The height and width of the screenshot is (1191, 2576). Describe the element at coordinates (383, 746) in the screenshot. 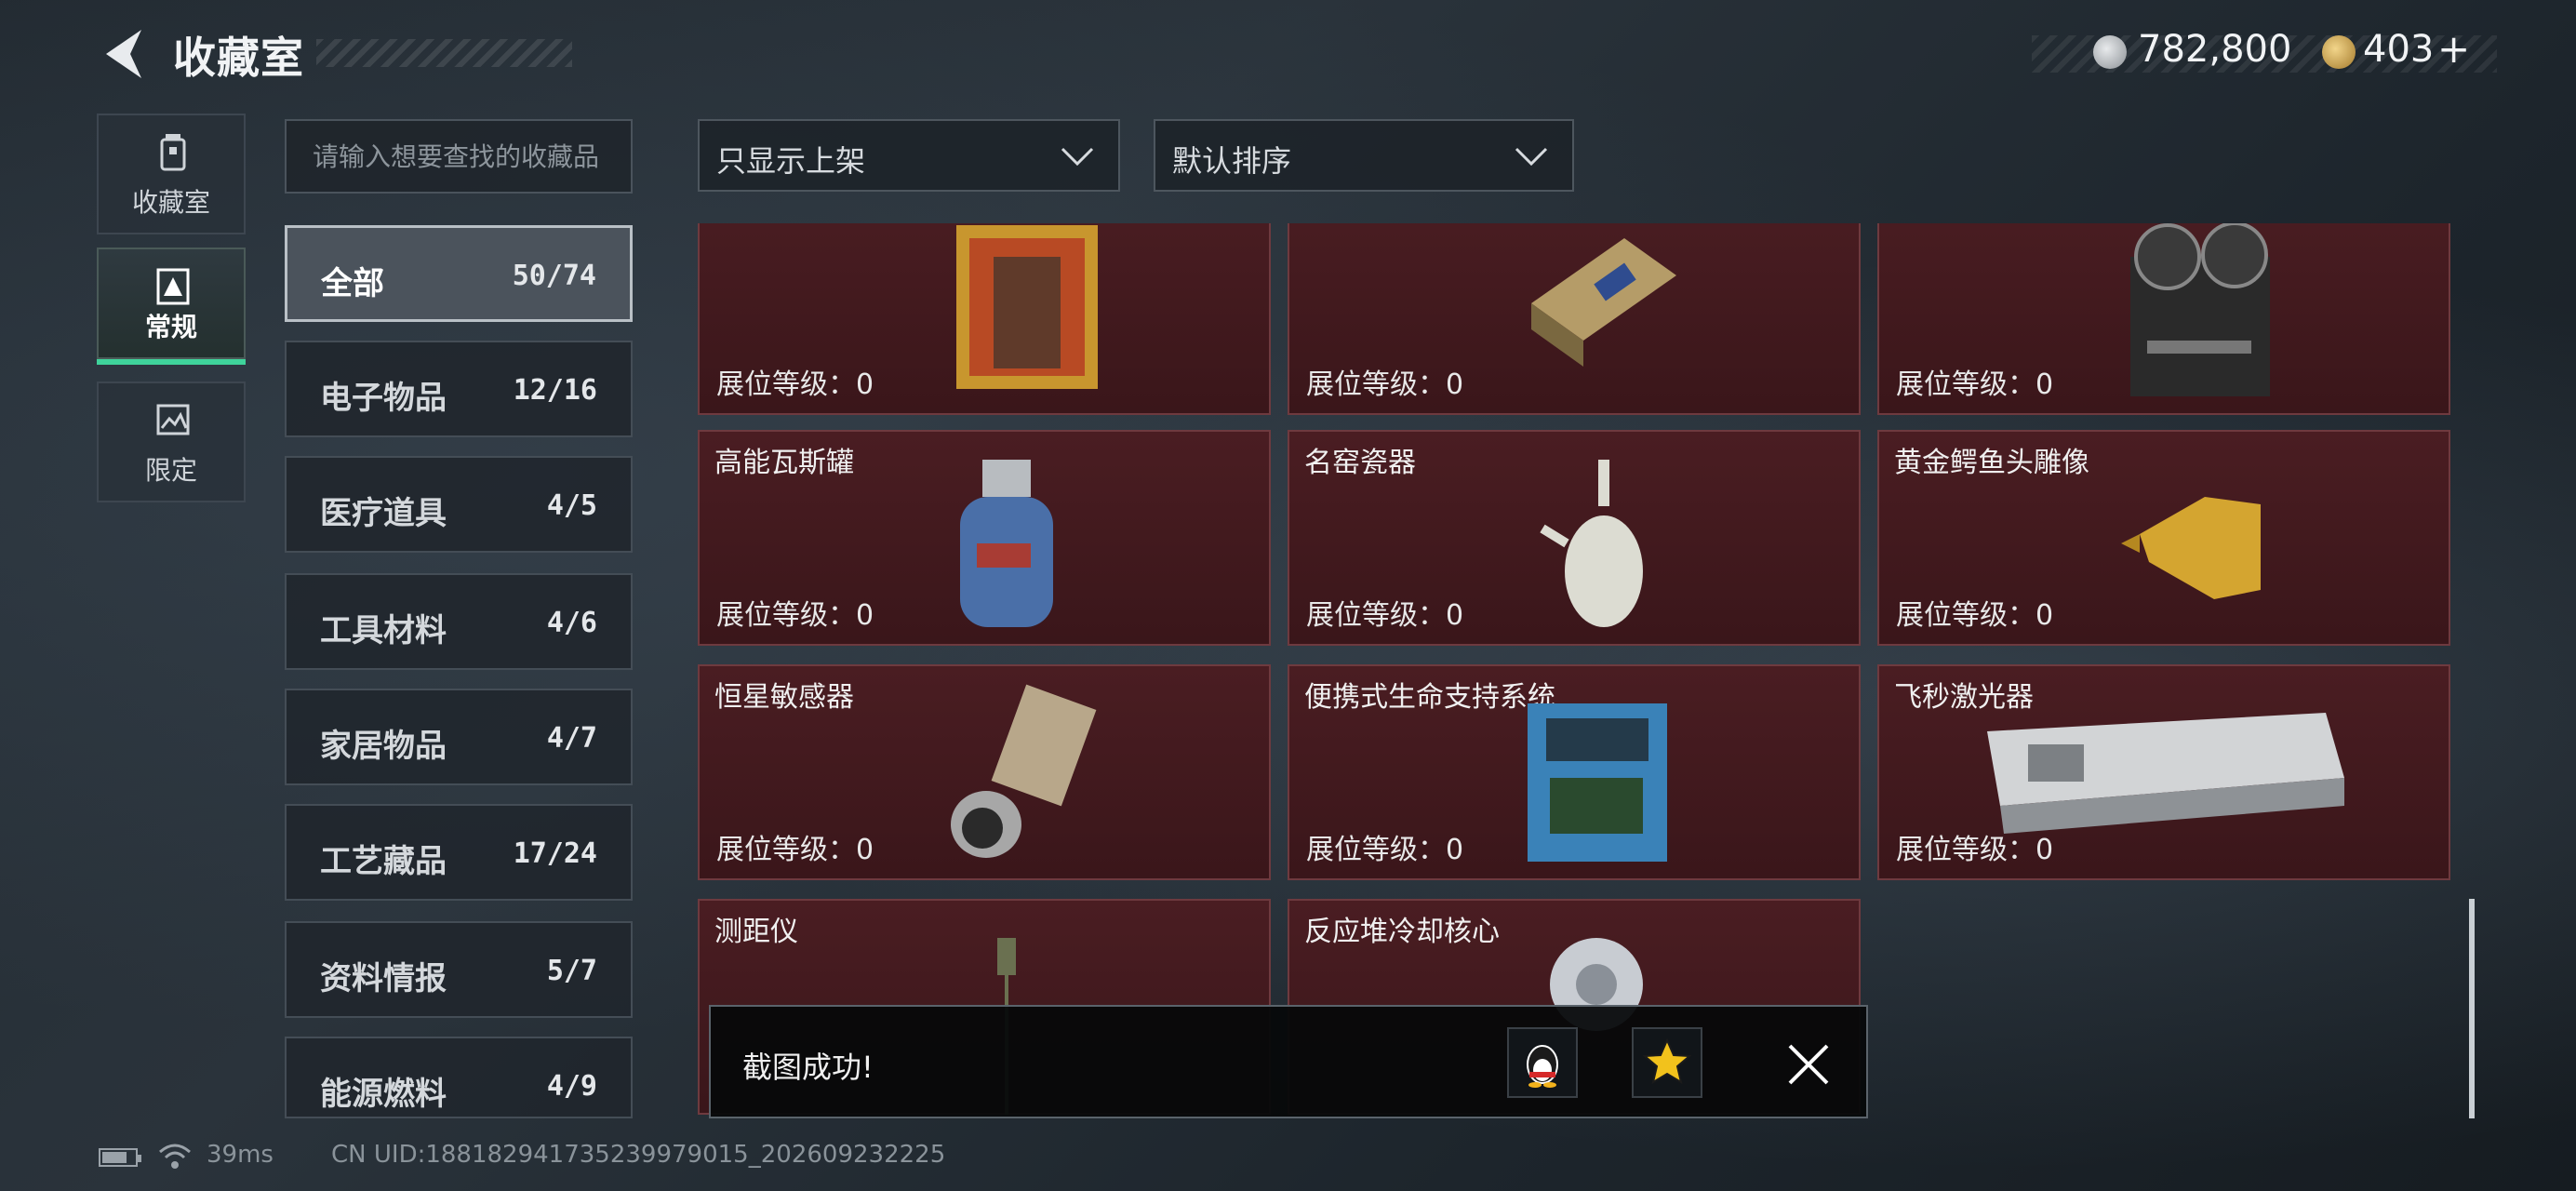

I see `category-name: 家居物品` at that location.